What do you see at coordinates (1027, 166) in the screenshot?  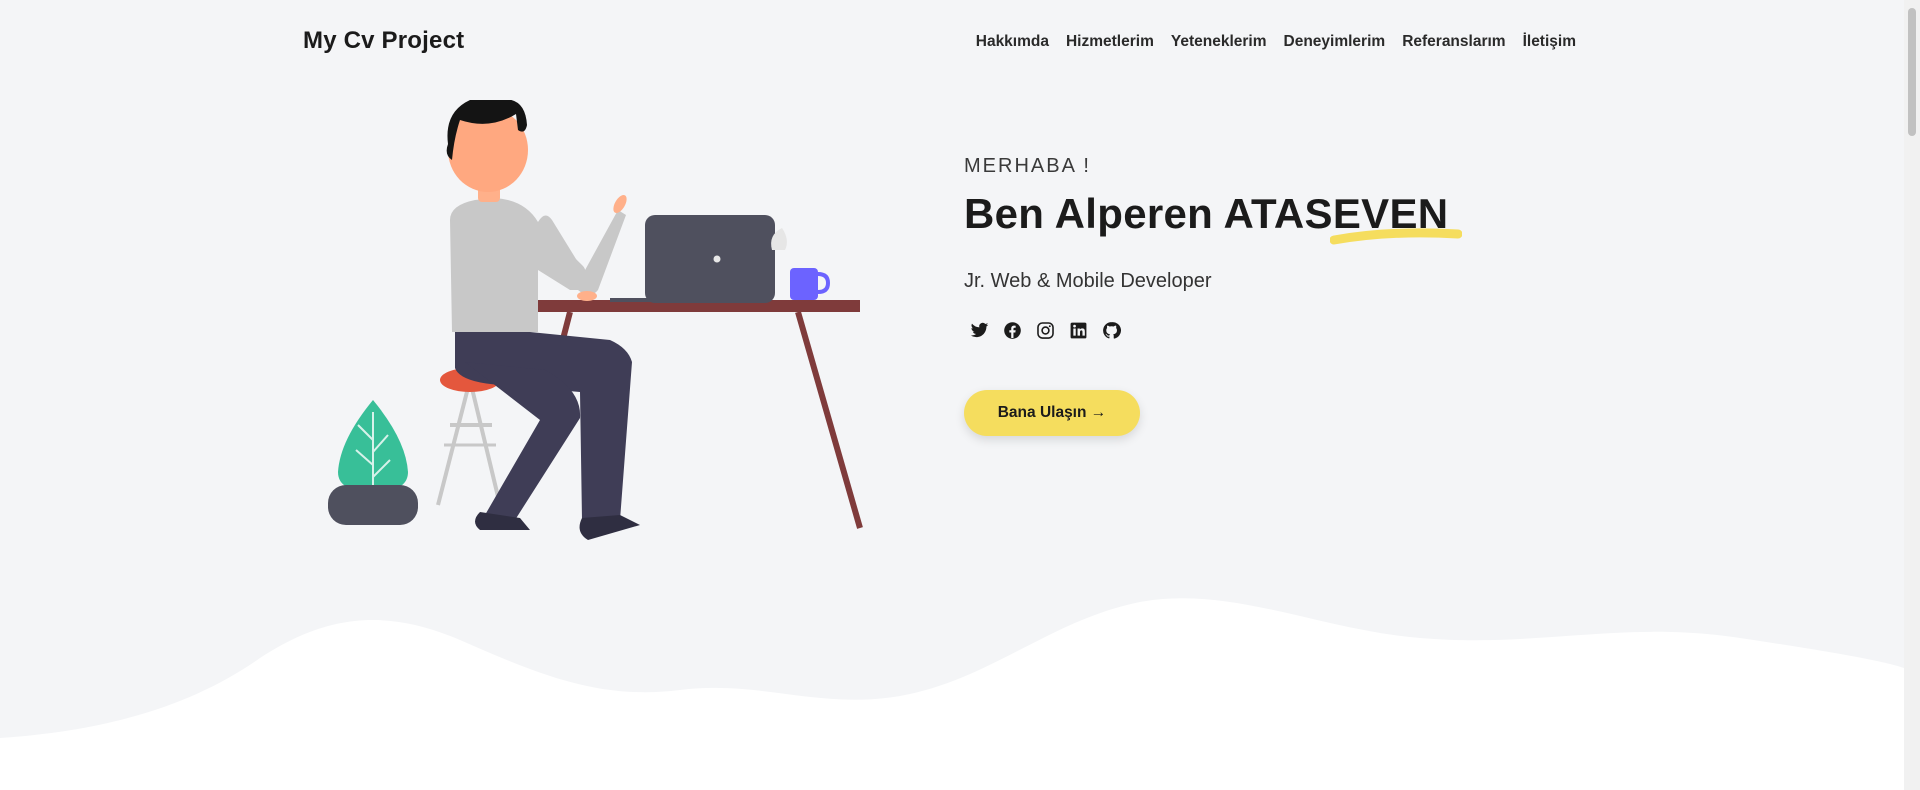 I see `greeting-text: MERHABA !` at bounding box center [1027, 166].